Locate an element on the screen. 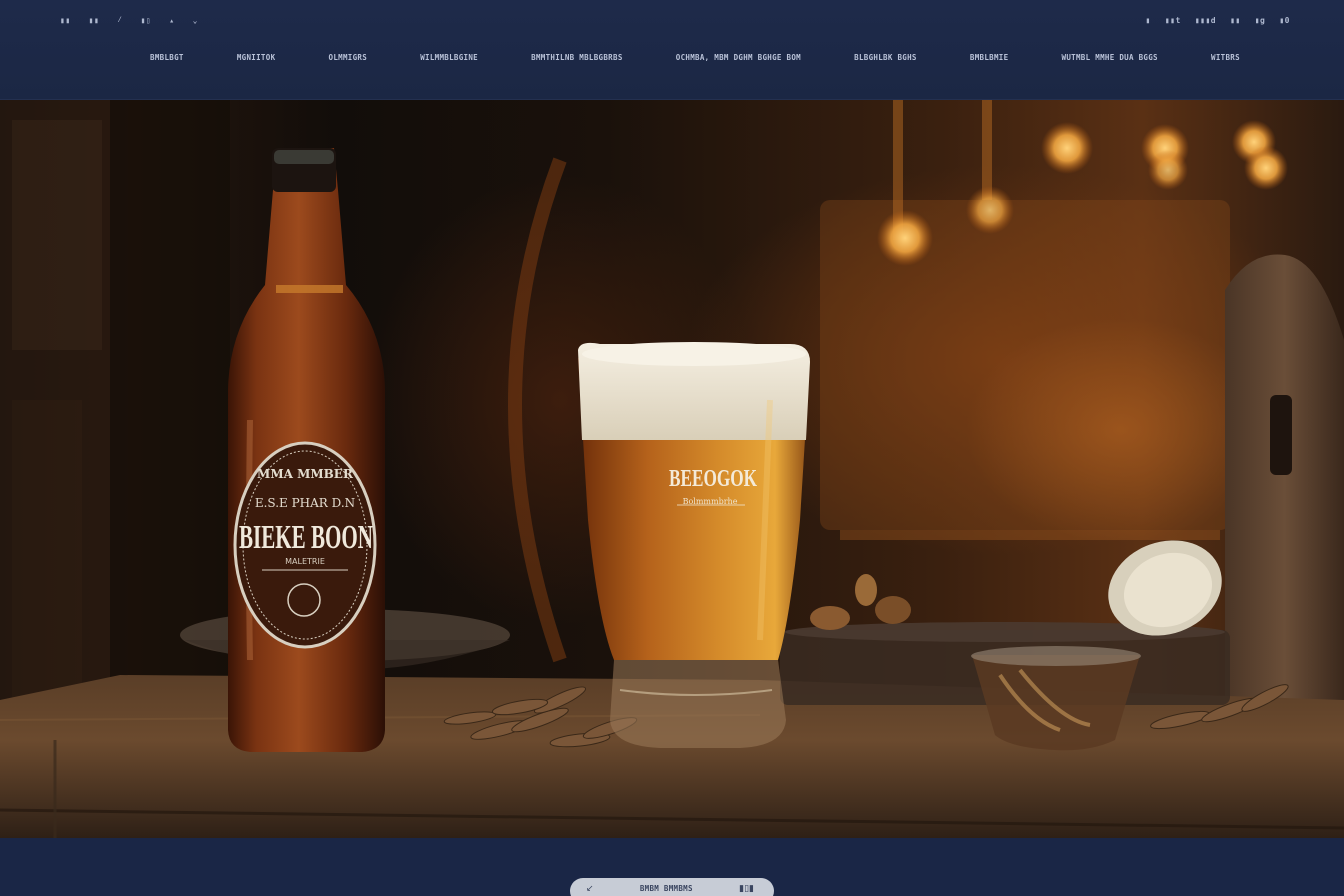  bars-icon: ▮▯▮ is located at coordinates (746, 889).